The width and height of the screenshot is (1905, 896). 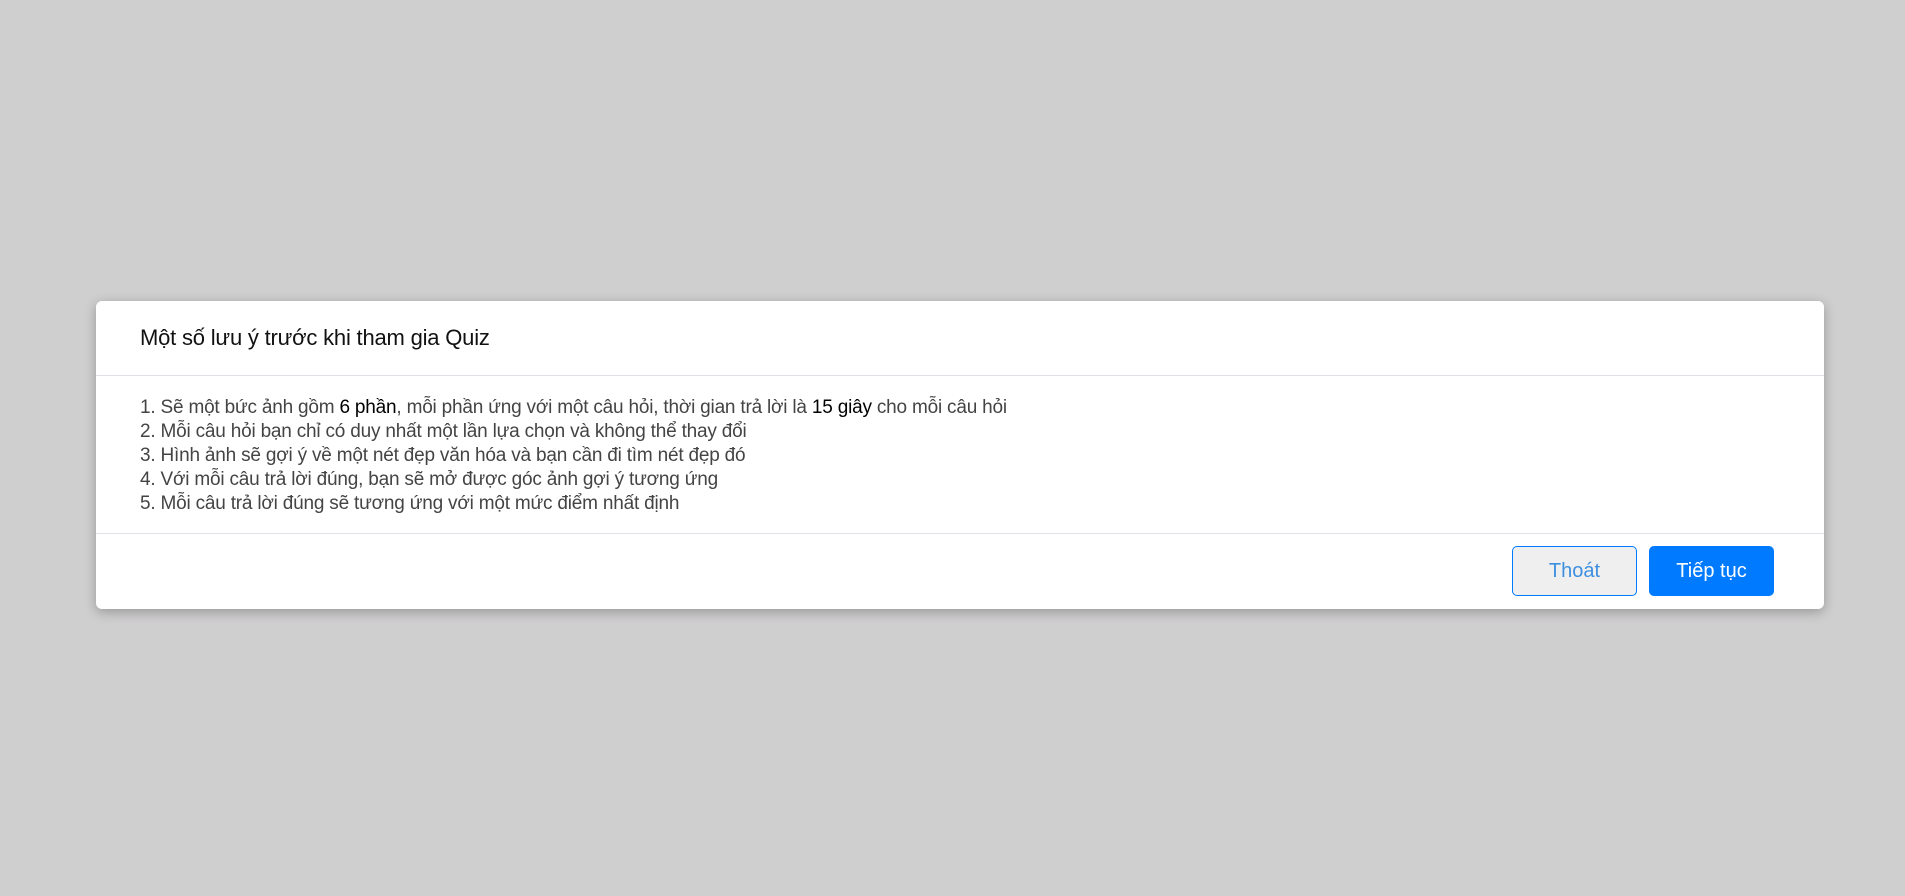 I want to click on rule-1-prefix: 1. Sẽ một bức ảnh gồm, so click(x=240, y=407).